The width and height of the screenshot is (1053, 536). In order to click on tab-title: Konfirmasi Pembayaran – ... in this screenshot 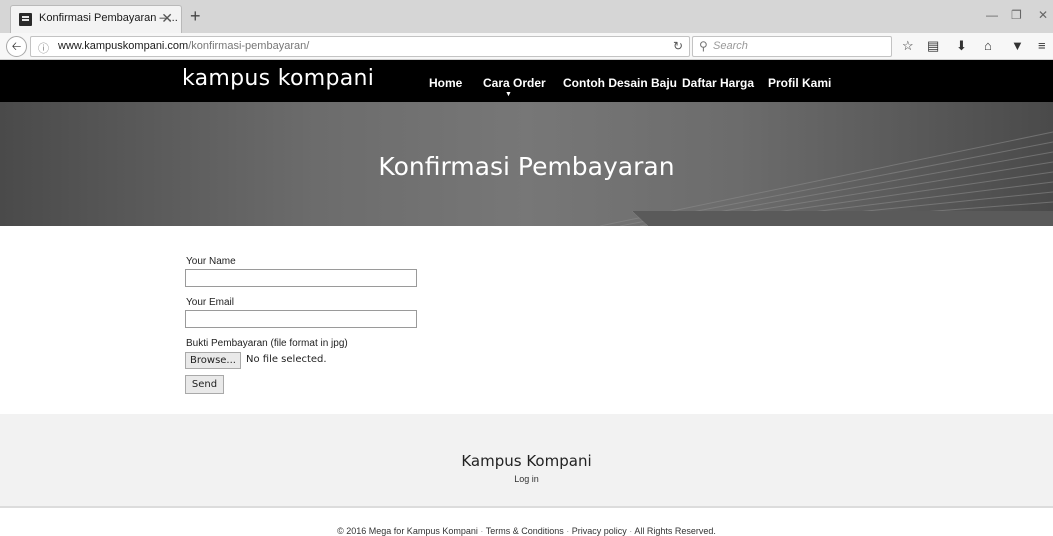, I will do `click(108, 18)`.